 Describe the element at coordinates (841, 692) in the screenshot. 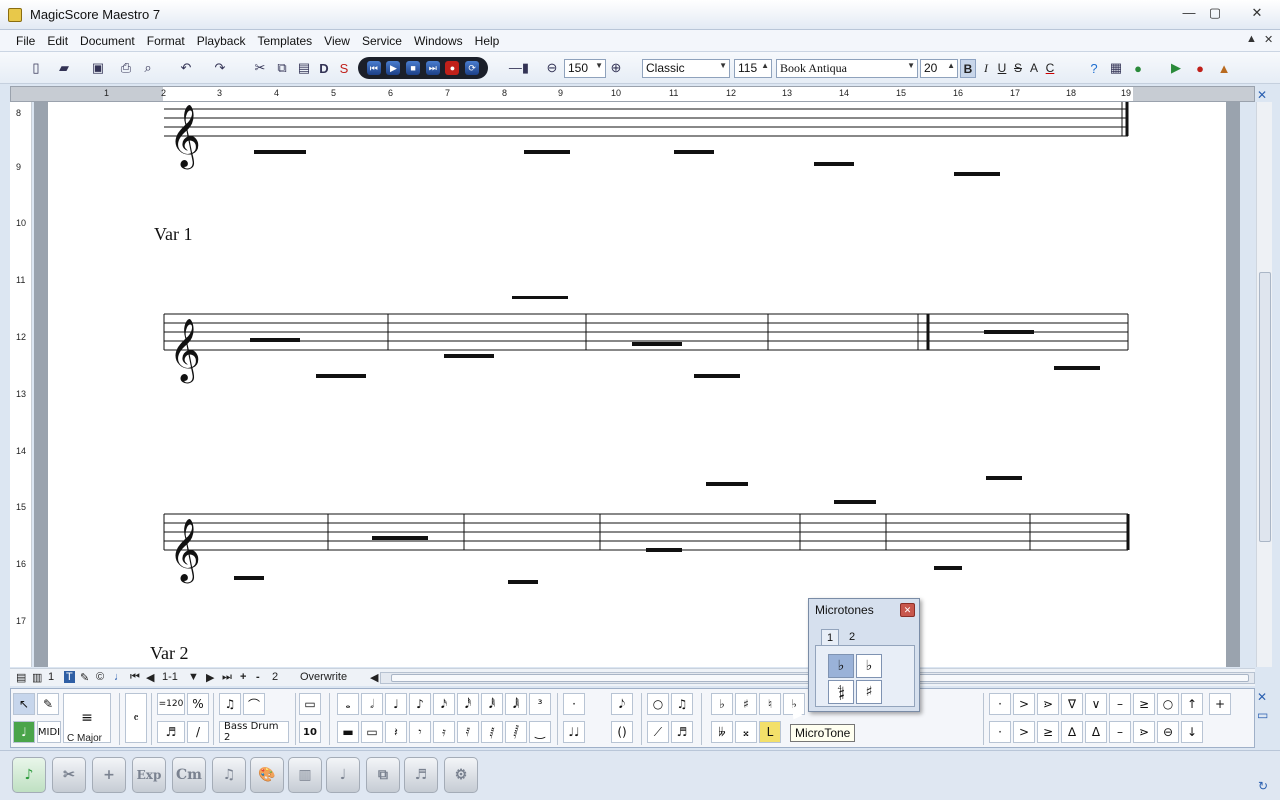

I see `quarter-sharp-icon: 𝄲` at that location.